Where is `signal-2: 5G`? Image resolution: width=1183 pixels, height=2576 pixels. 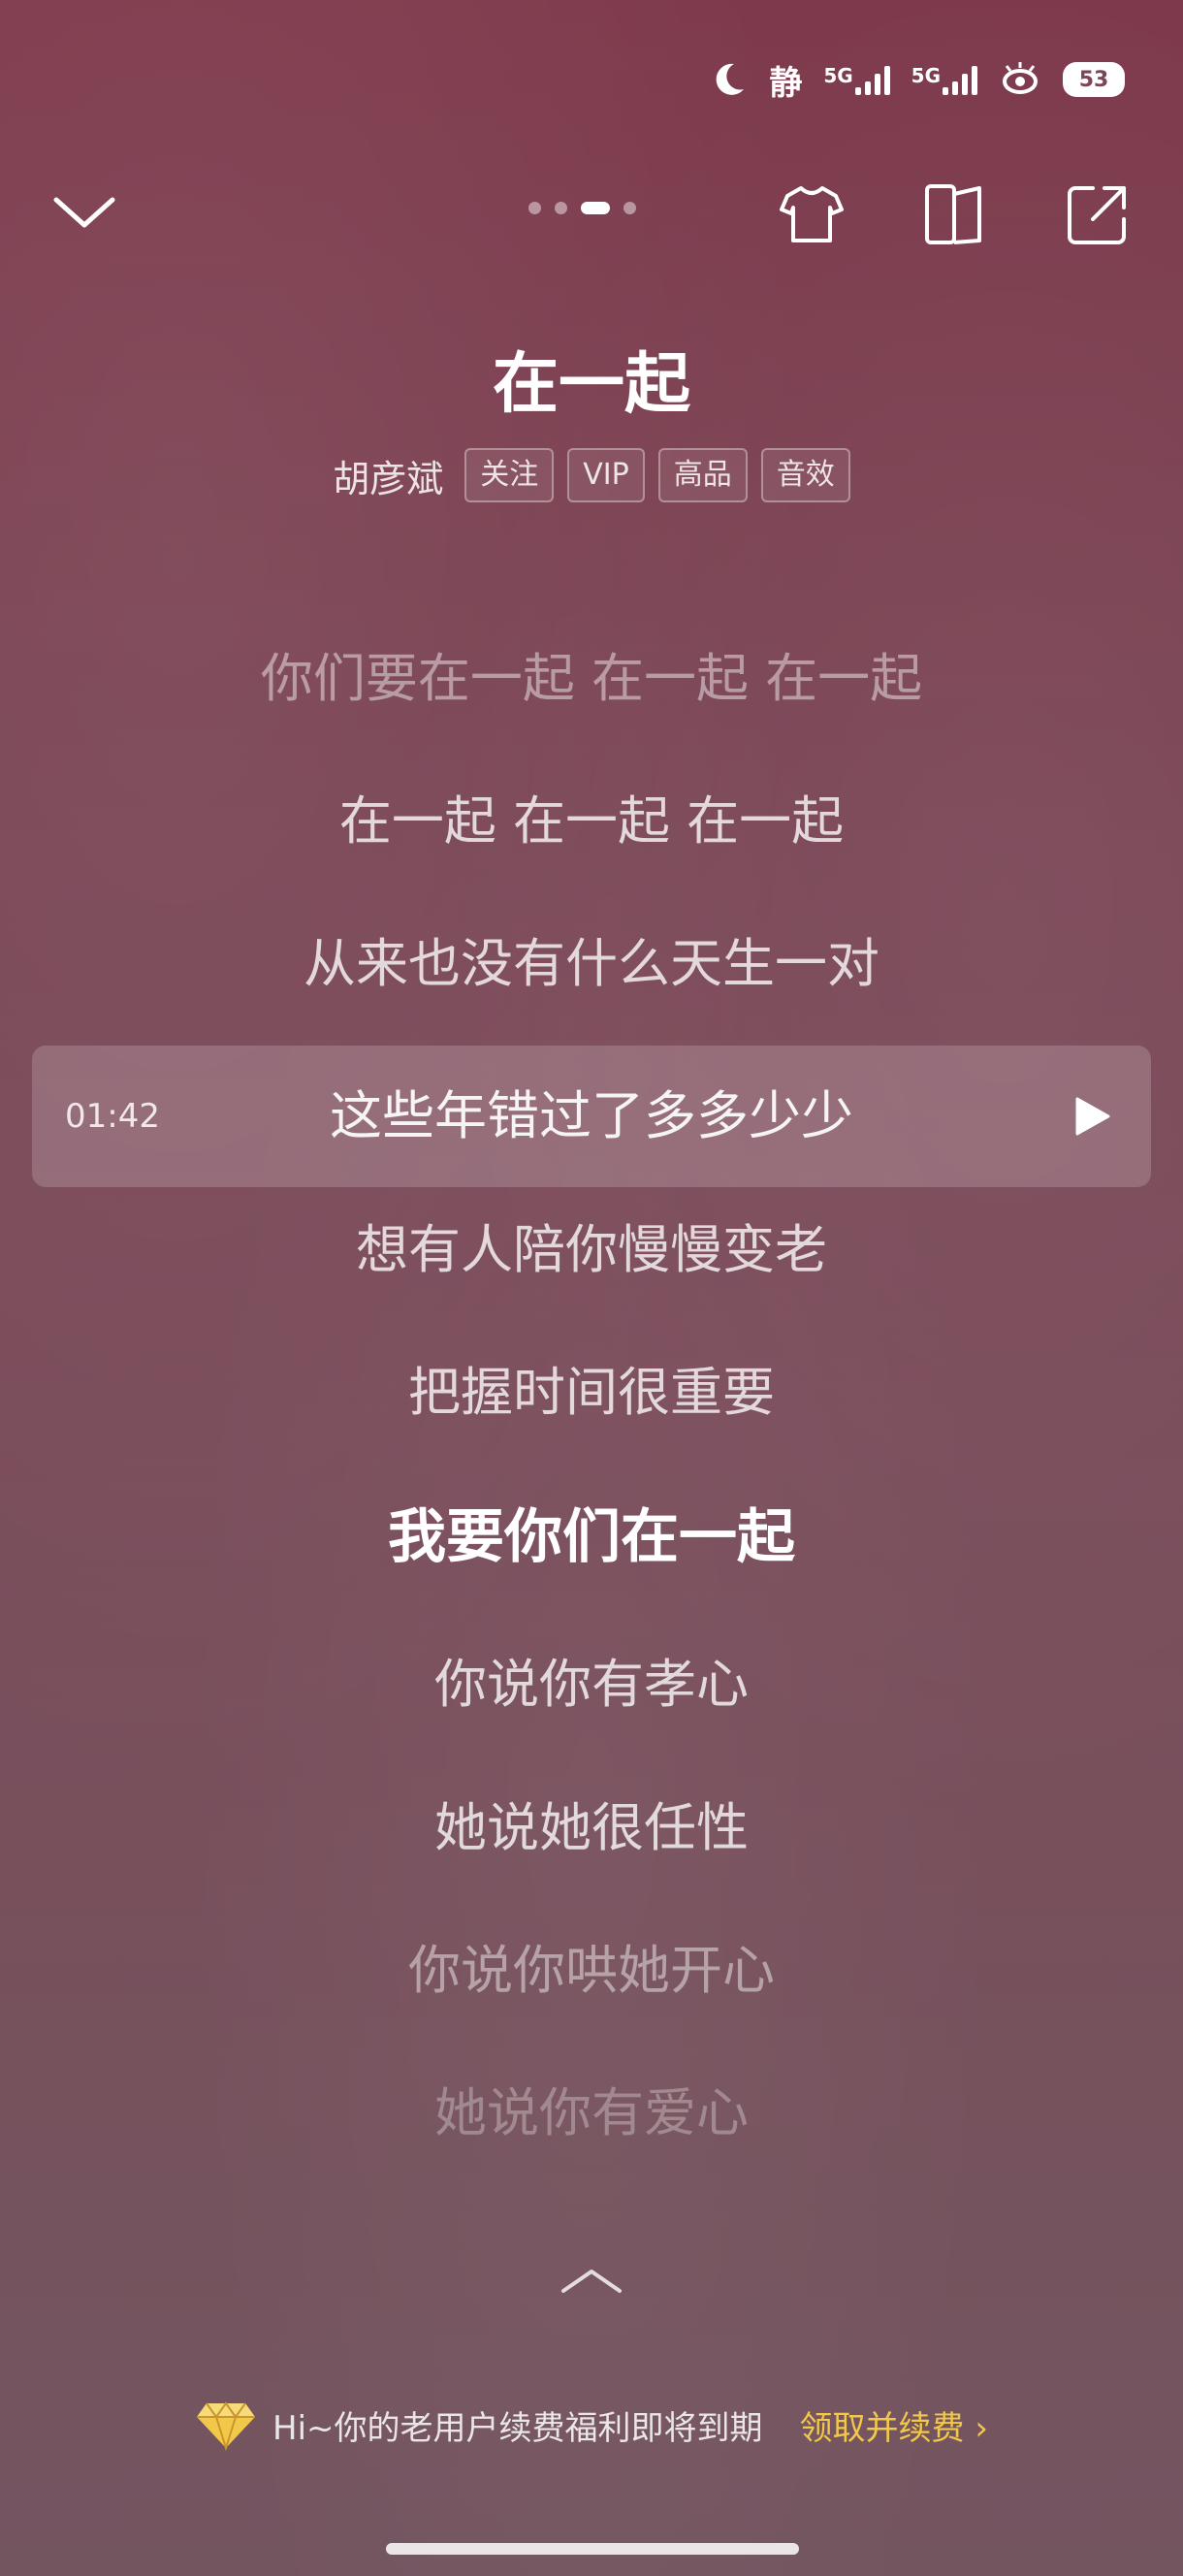
signal-2: 5G is located at coordinates (944, 79).